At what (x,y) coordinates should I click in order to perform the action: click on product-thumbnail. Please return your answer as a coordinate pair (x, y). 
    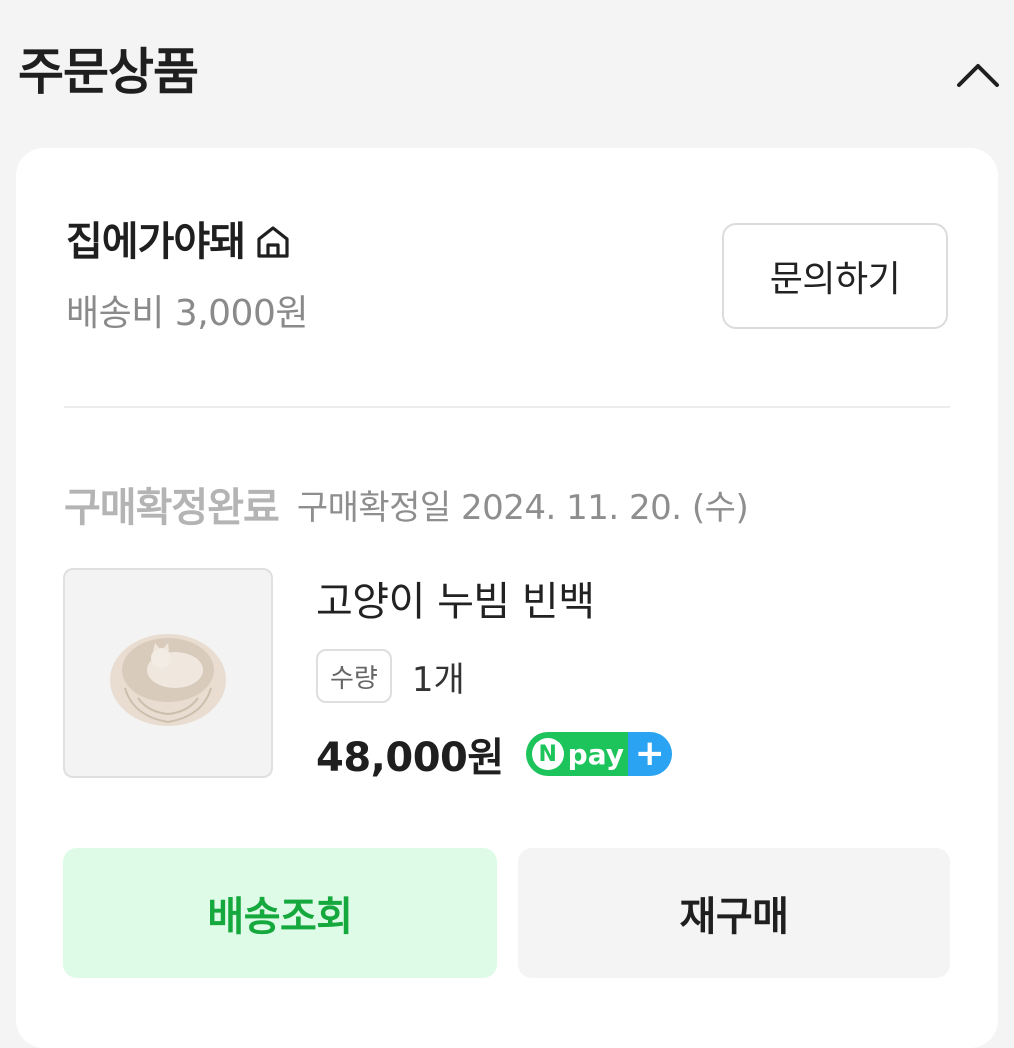
    Looking at the image, I should click on (168, 673).